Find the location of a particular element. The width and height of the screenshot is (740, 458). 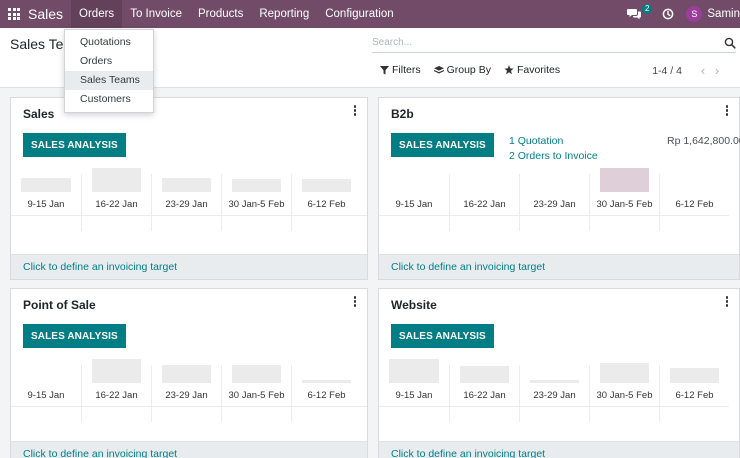

menu-item-orders: Orders is located at coordinates (109, 61).